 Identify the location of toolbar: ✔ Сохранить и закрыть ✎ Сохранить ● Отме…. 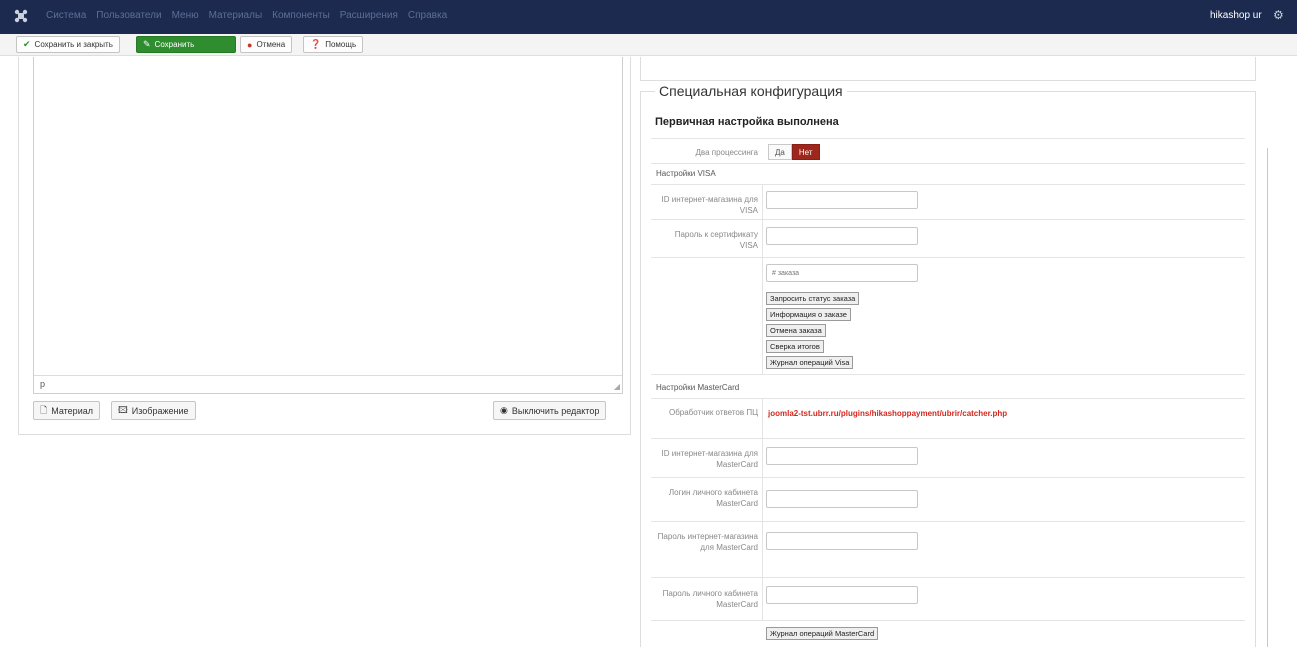
(648, 45).